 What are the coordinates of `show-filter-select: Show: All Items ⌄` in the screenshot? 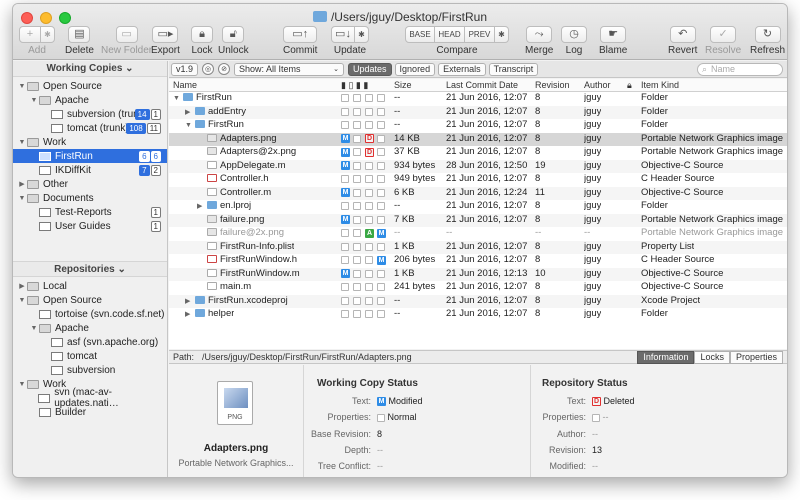 It's located at (289, 69).